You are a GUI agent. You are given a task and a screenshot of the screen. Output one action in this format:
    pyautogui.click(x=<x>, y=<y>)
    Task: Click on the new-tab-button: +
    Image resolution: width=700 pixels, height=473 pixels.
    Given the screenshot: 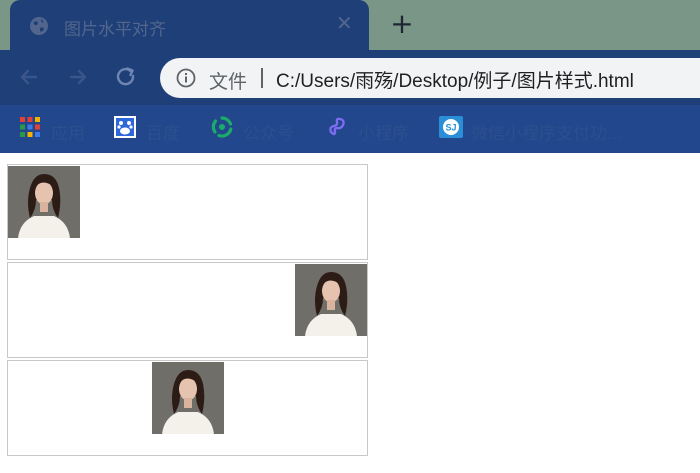 What is the action you would take?
    pyautogui.click(x=402, y=24)
    